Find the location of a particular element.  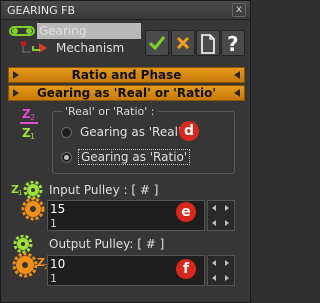

tree-item-gearing: Gearing is located at coordinates (75, 31).